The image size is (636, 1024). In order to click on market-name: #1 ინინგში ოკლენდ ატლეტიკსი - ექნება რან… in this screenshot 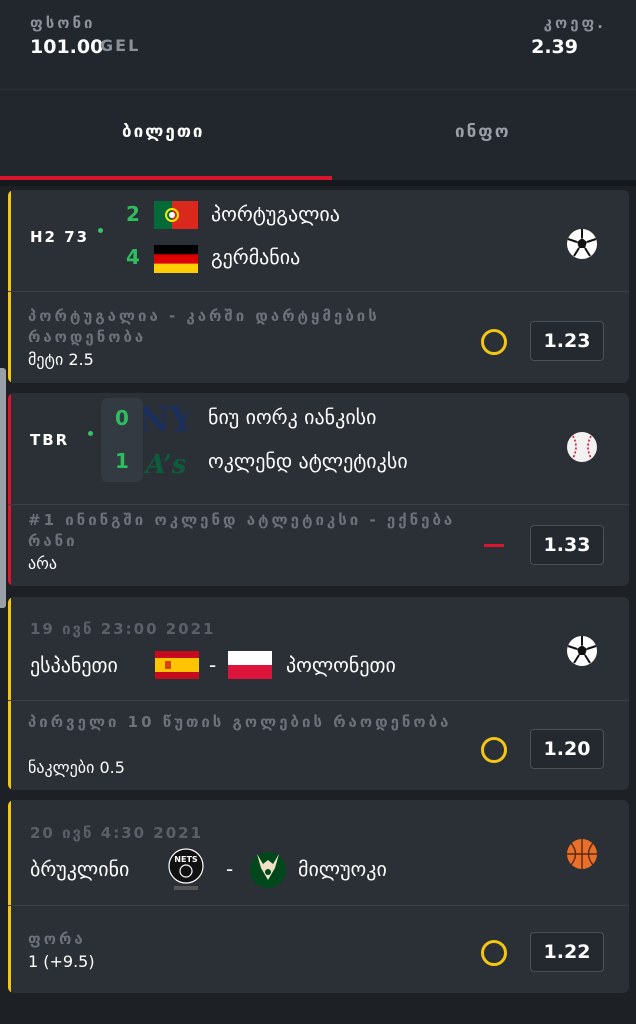, I will do `click(242, 530)`.